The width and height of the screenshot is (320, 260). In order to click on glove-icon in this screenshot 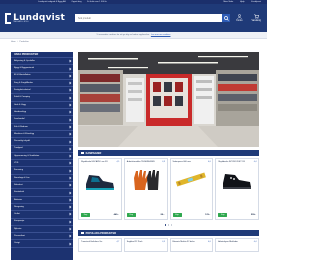, I will do `click(146, 180)`.